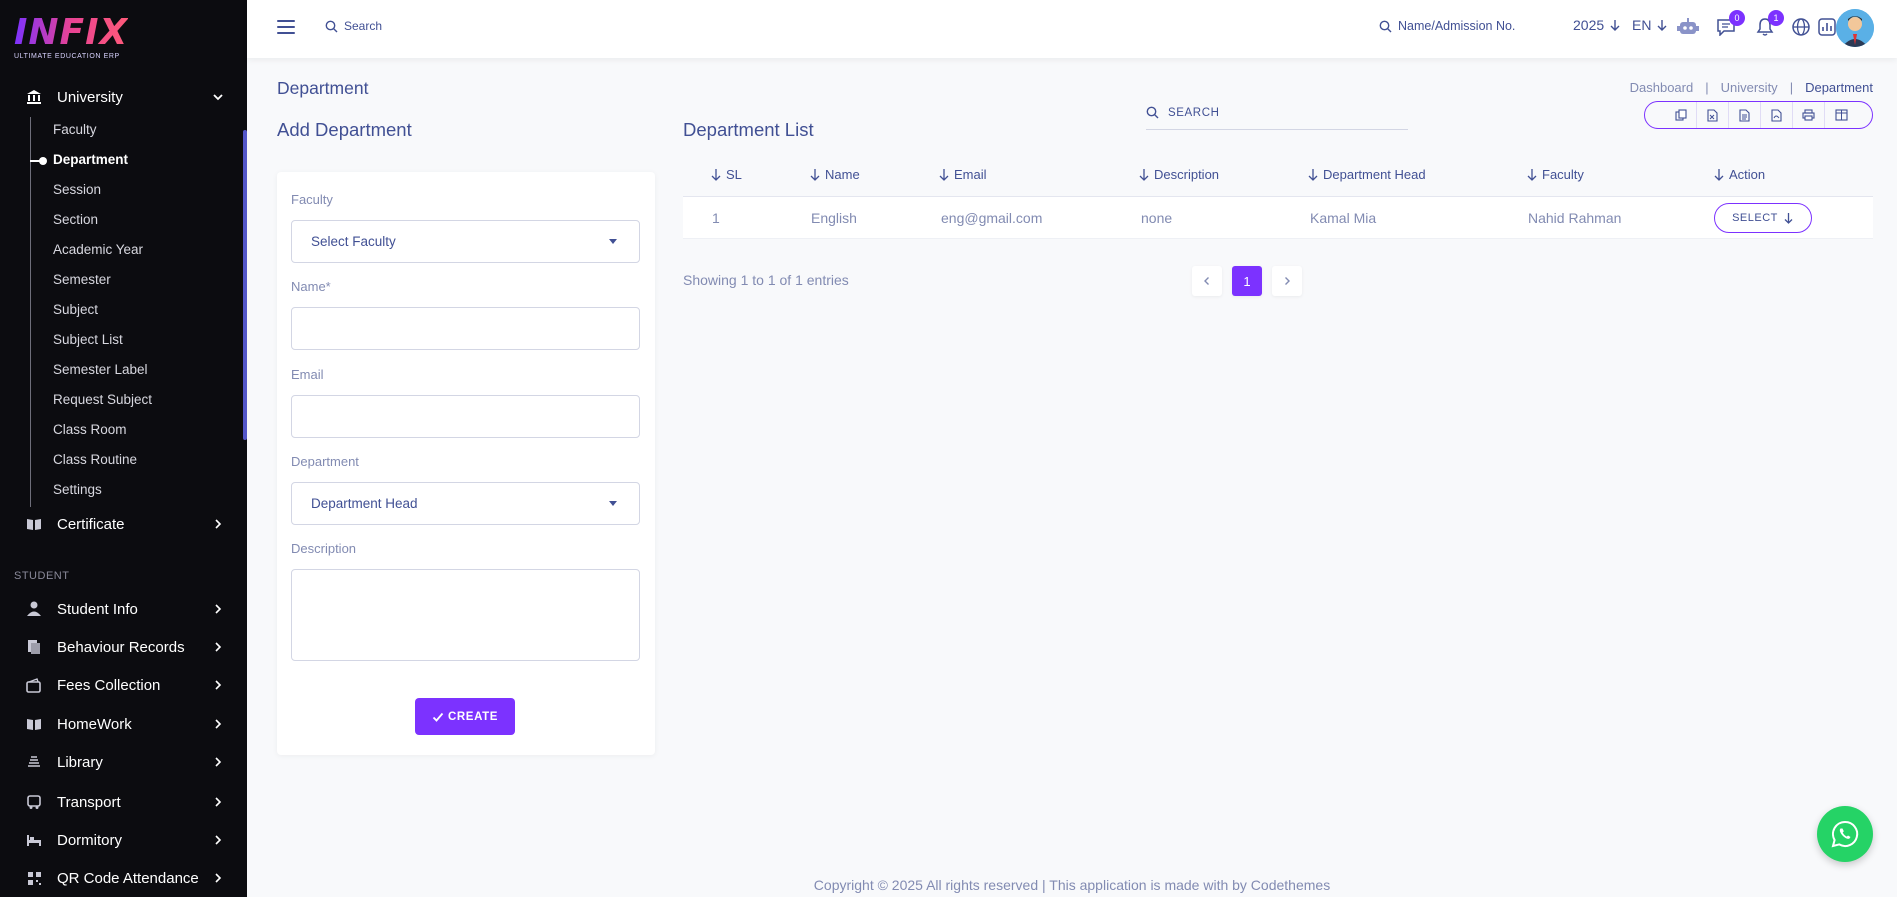  Describe the element at coordinates (1747, 174) in the screenshot. I see `column-label: Action` at that location.